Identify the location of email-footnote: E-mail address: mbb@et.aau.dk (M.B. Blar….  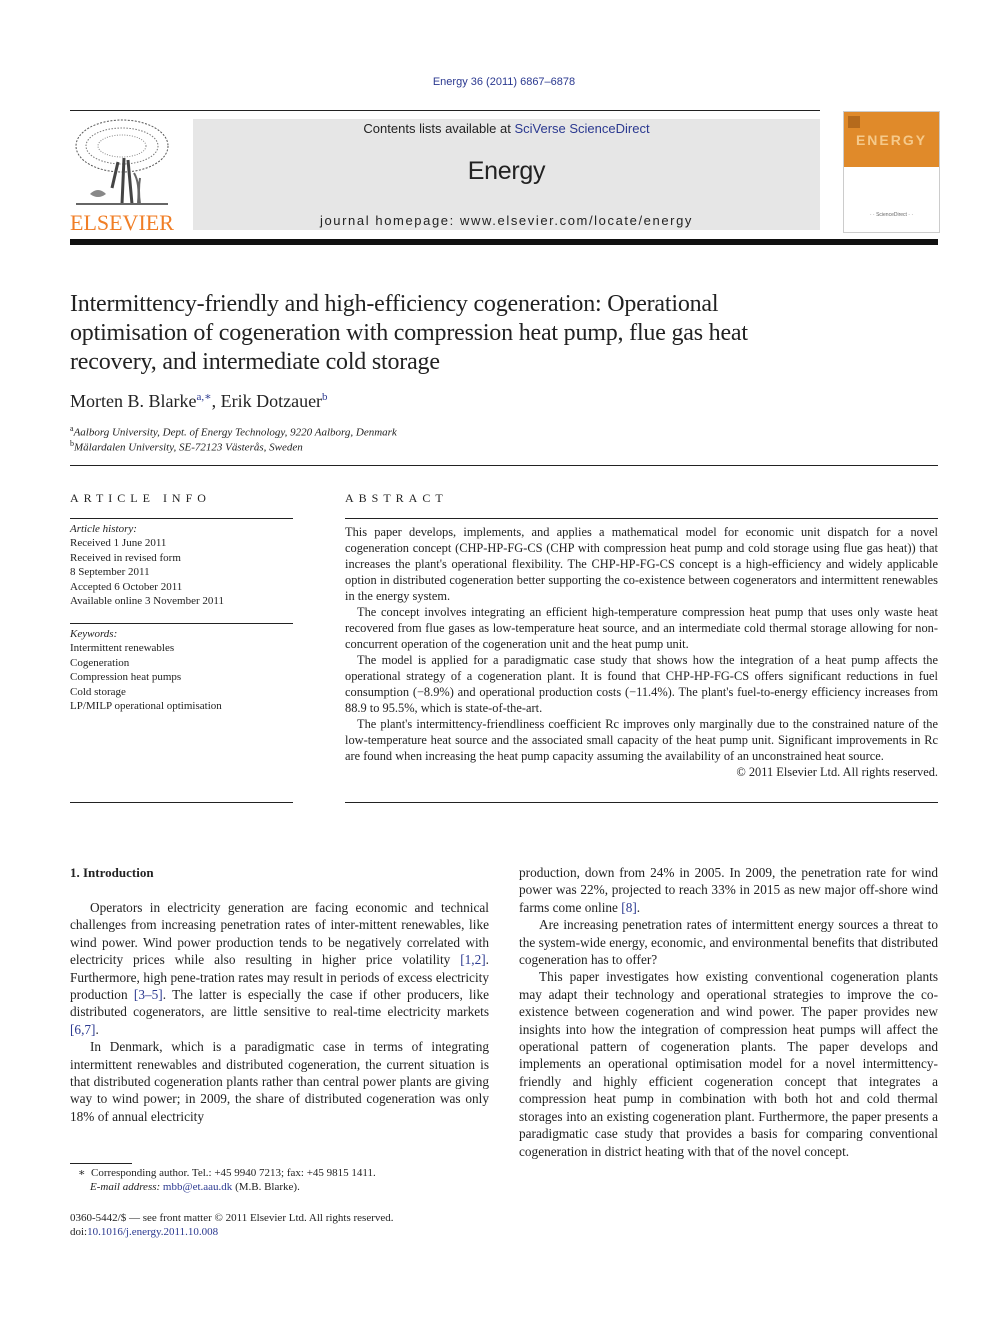
(195, 1187).